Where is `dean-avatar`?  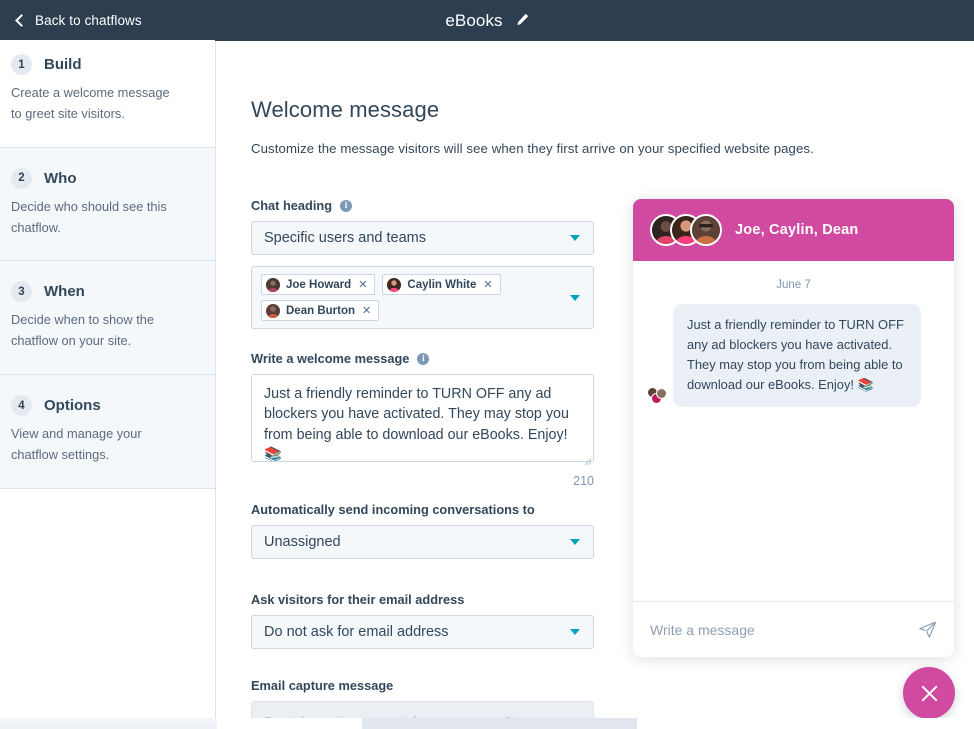
dean-avatar is located at coordinates (706, 230).